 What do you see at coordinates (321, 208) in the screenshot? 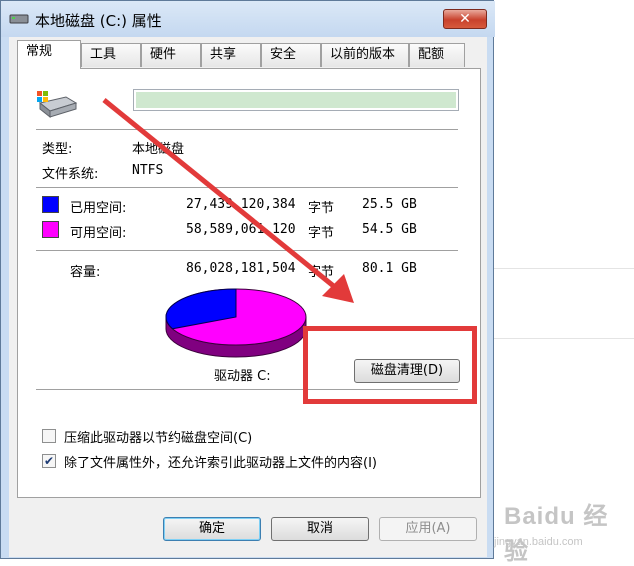
I see `used-space-unit: 字节` at bounding box center [321, 208].